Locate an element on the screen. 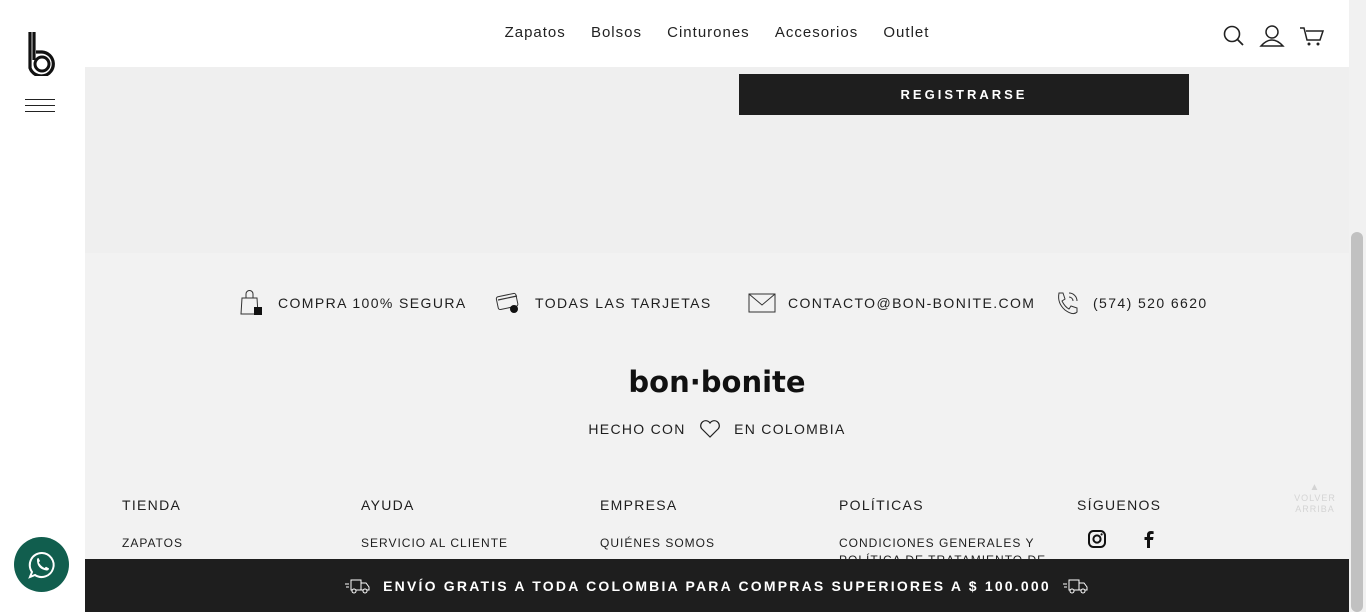 The height and width of the screenshot is (612, 1366). footer-col-siguenos: SÍGUENOS is located at coordinates (1119, 523).